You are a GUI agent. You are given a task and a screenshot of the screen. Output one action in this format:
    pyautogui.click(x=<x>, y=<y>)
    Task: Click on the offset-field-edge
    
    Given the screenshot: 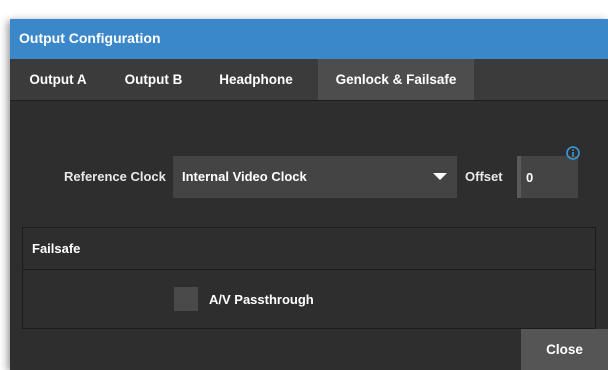 What is the action you would take?
    pyautogui.click(x=519, y=177)
    